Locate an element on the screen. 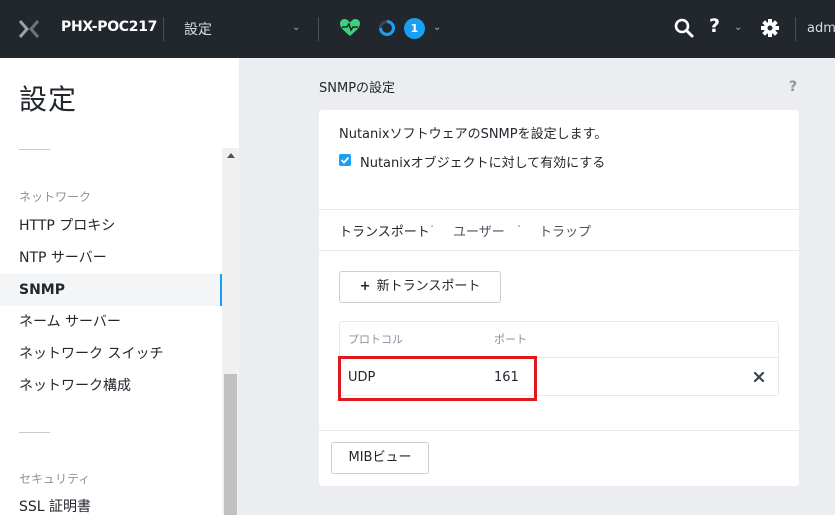  sidebar-item-name-servers: ネーム サーバー is located at coordinates (111, 322).